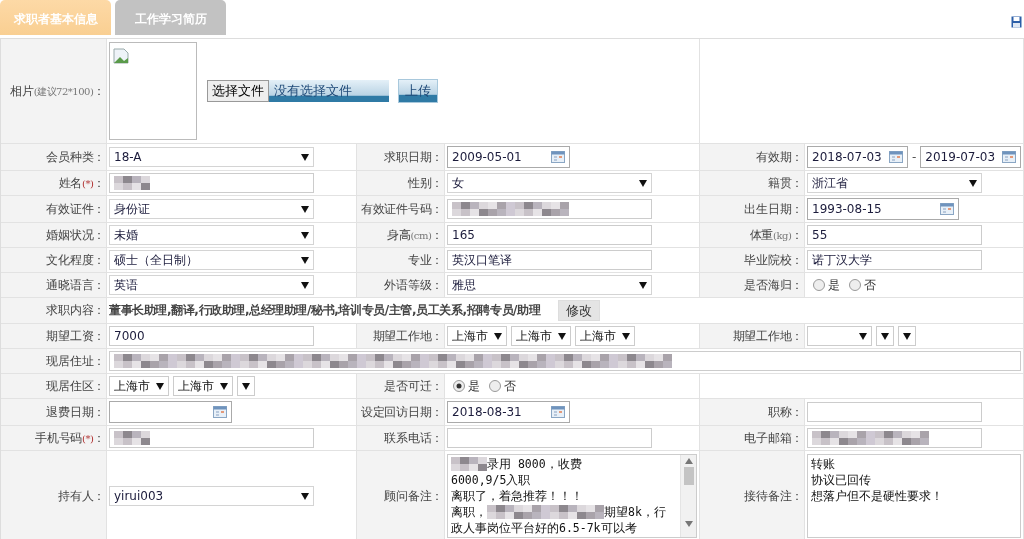 The image size is (1024, 539). Describe the element at coordinates (211, 209) in the screenshot. I see `select-field: 身份证` at that location.